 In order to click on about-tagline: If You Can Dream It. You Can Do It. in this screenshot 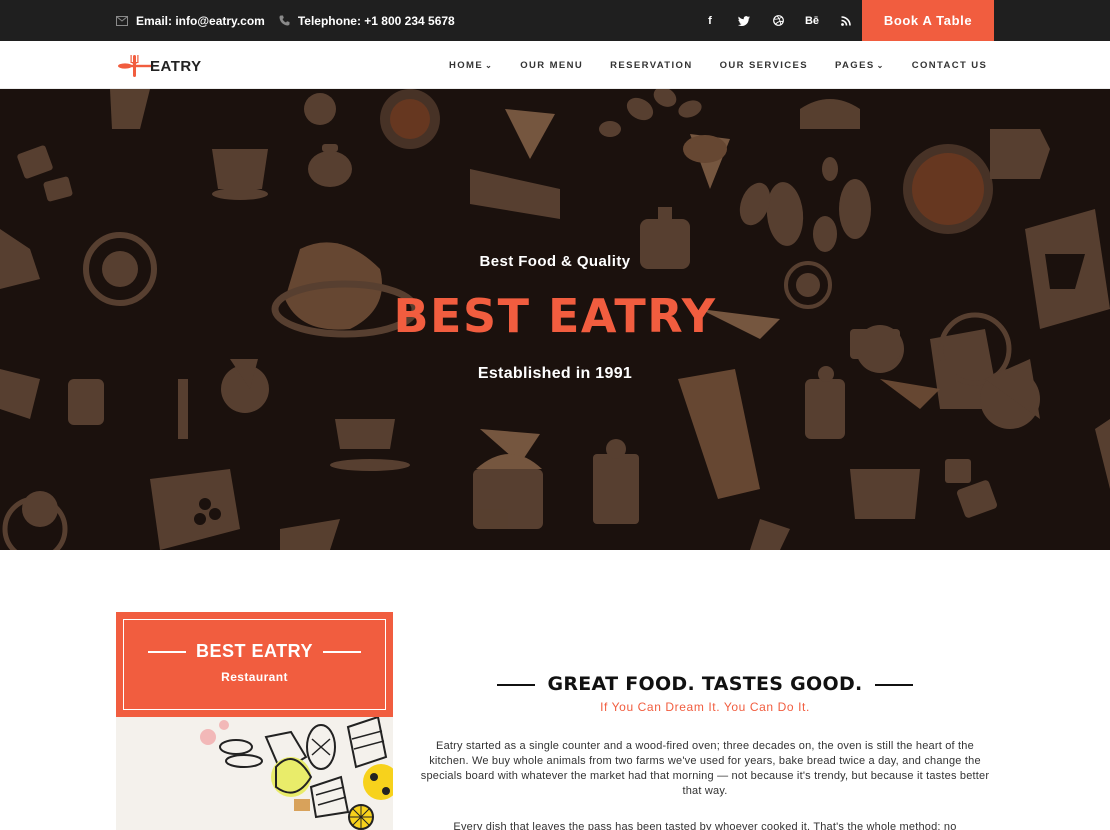, I will do `click(705, 707)`.